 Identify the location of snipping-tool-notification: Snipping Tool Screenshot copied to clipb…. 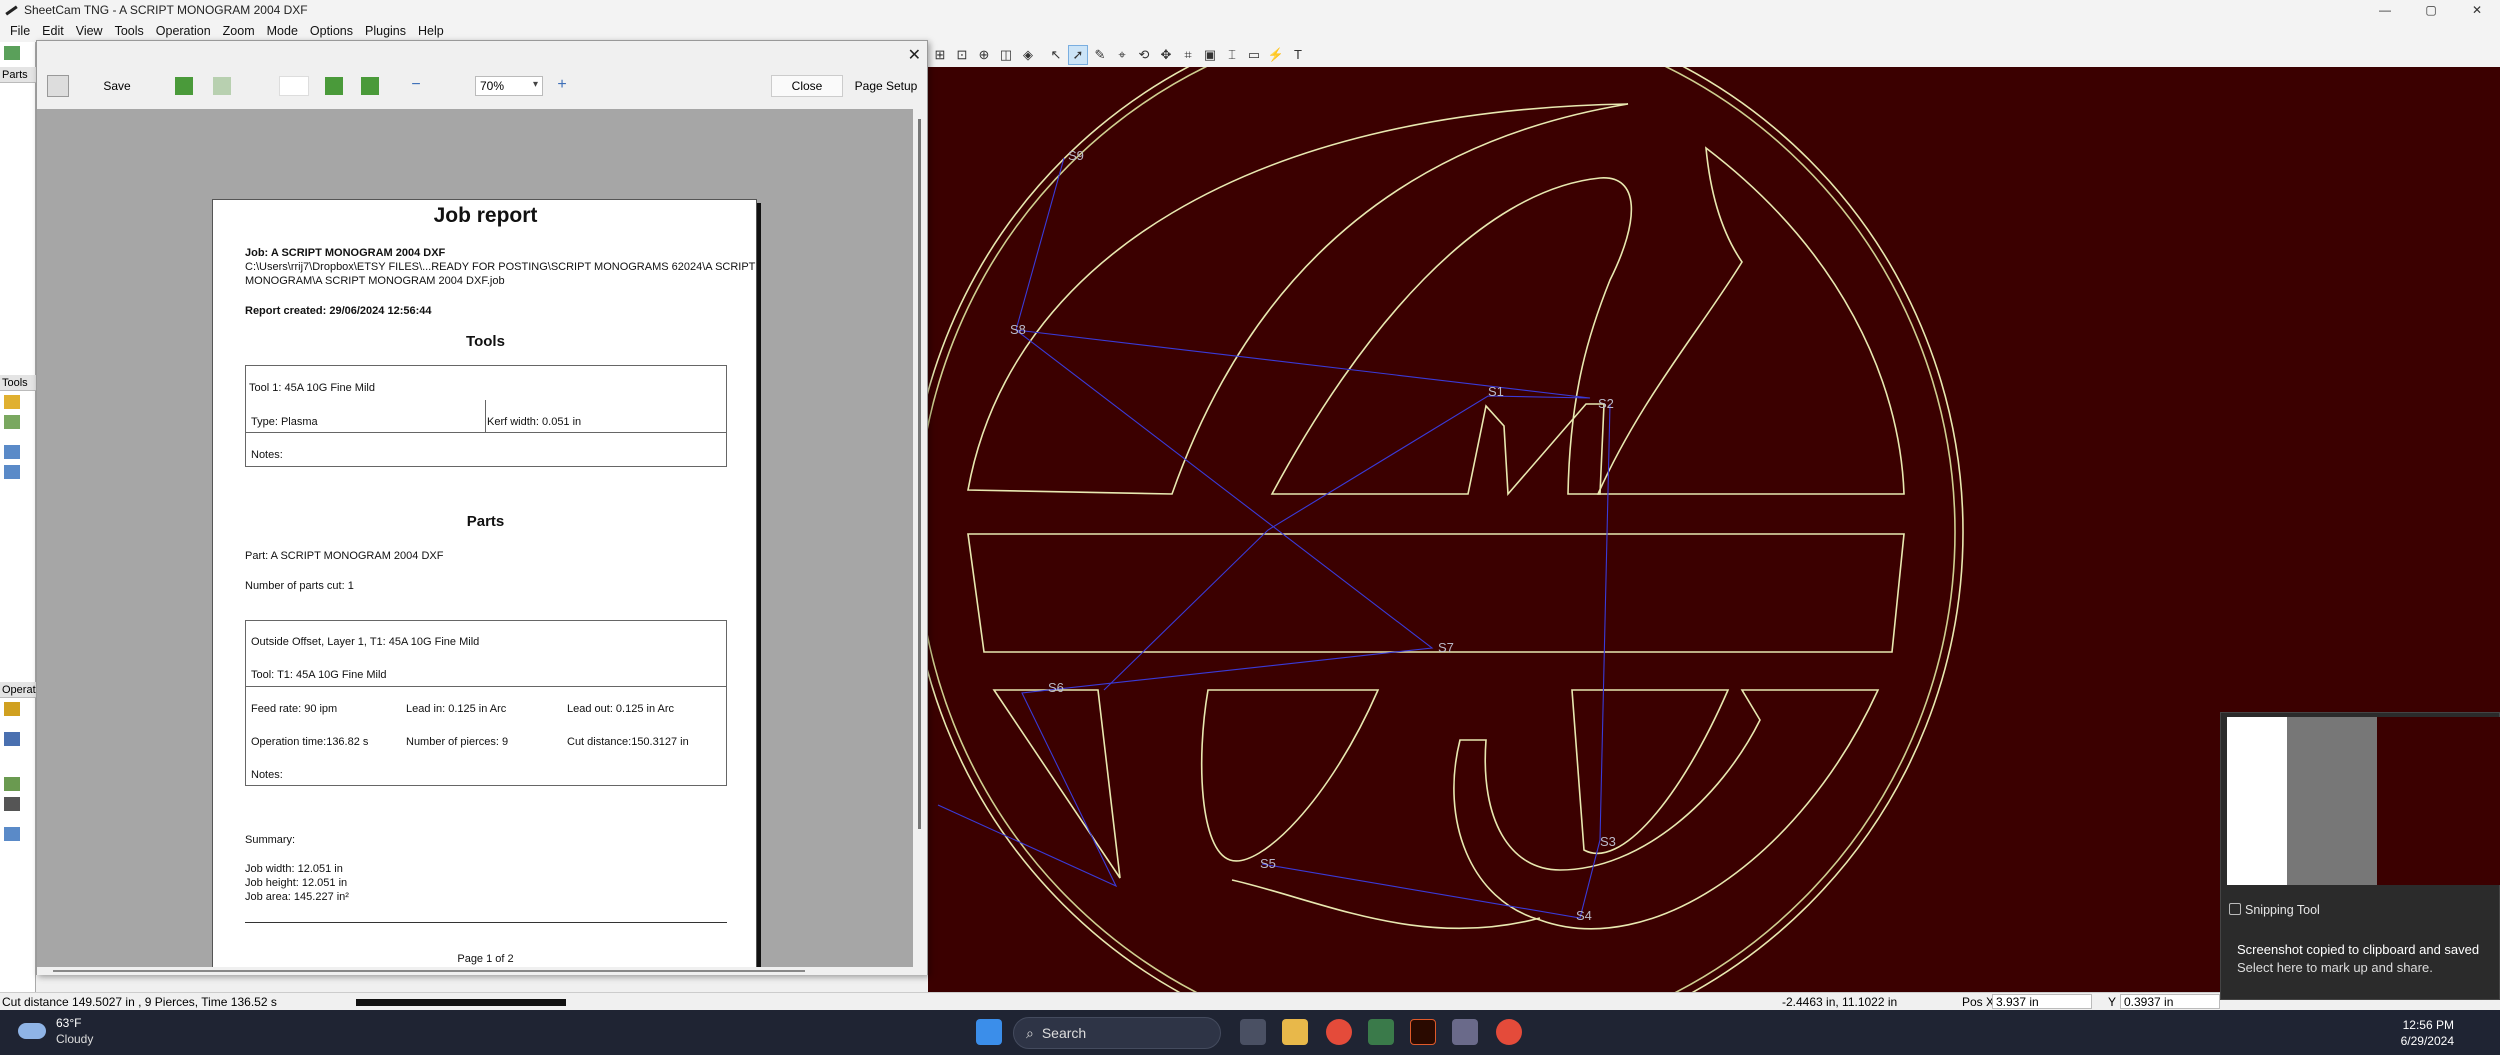
(2360, 856).